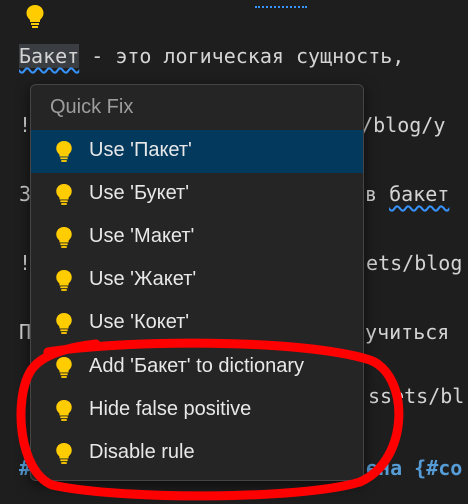 The width and height of the screenshot is (468, 504). I want to click on quick-fix-item-add-to-dictionary: Add 'Бакет' to dictionary, so click(197, 367).